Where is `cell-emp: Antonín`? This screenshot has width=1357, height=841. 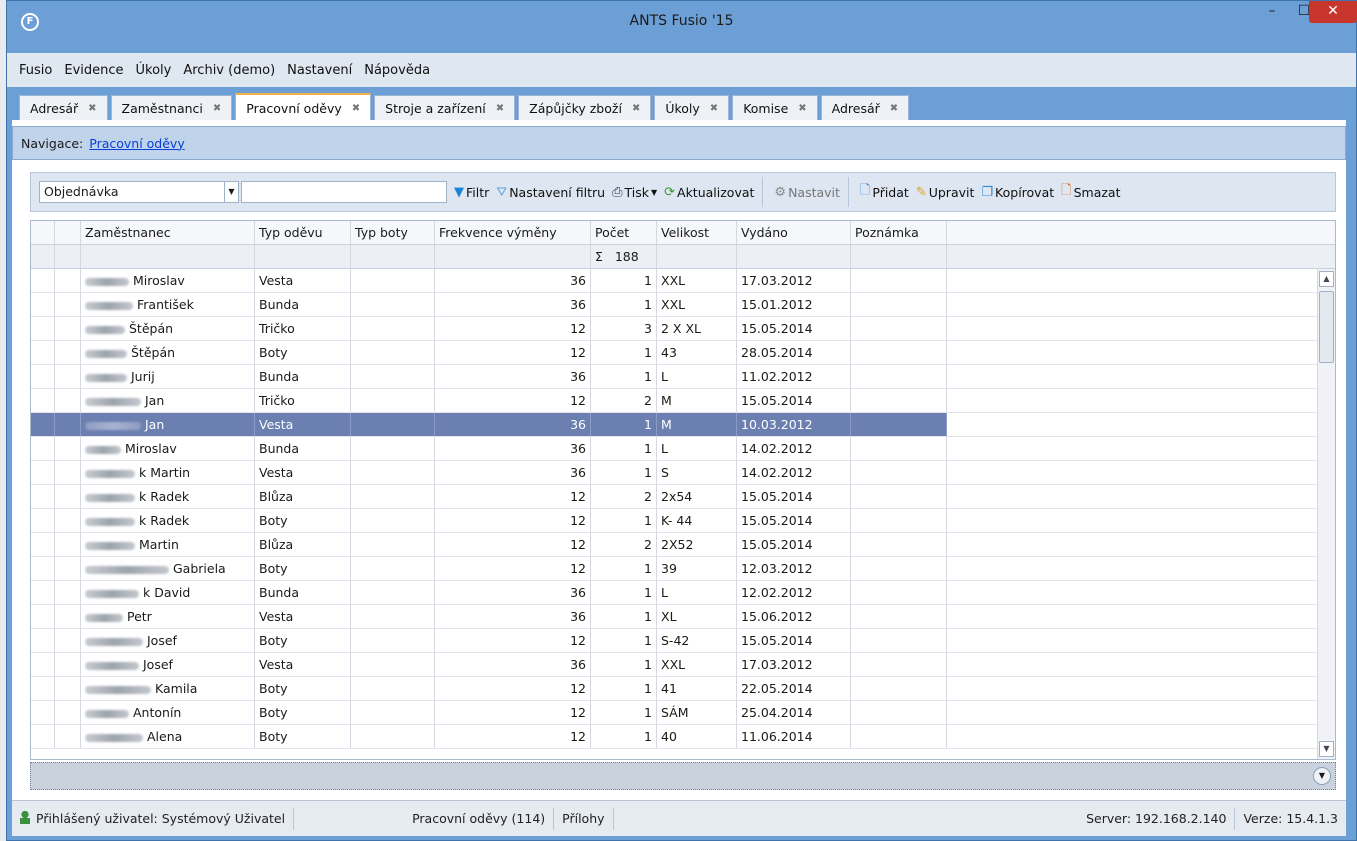
cell-emp: Antonín is located at coordinates (168, 712).